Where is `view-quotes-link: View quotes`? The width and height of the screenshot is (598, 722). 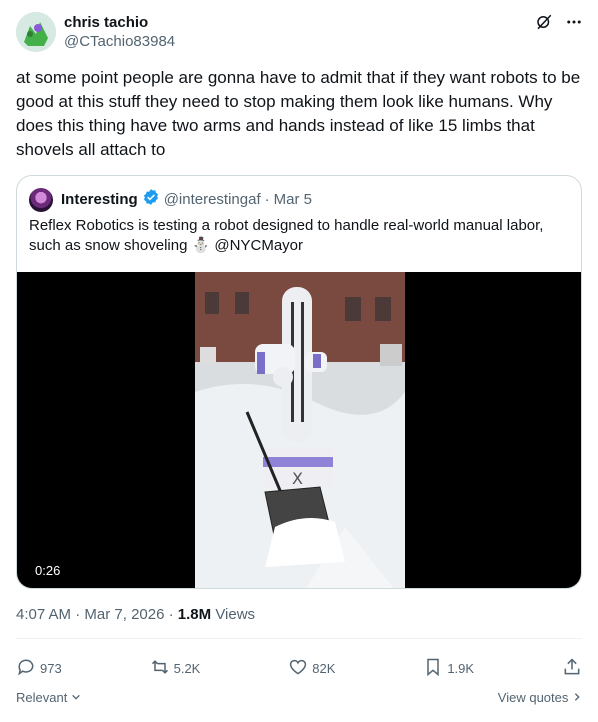 view-quotes-link: View quotes is located at coordinates (540, 697).